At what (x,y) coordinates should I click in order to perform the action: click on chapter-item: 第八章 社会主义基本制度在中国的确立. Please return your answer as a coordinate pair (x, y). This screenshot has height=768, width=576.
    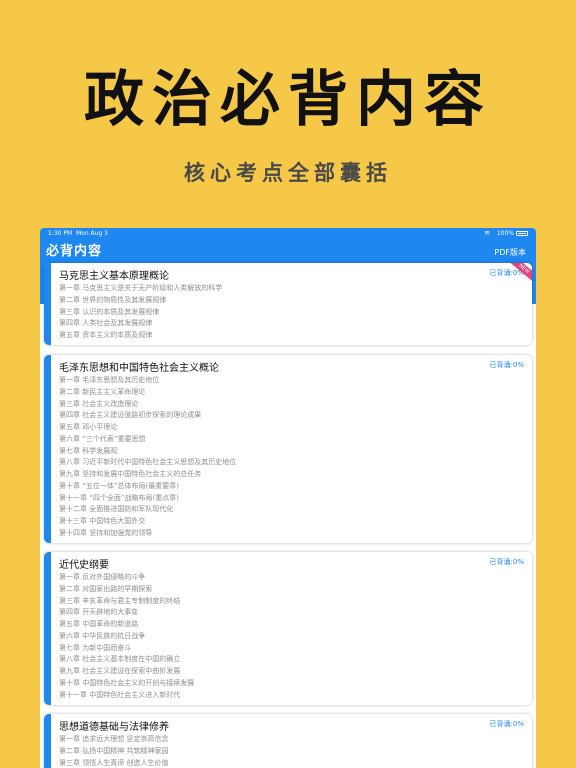
    Looking at the image, I should click on (126, 660).